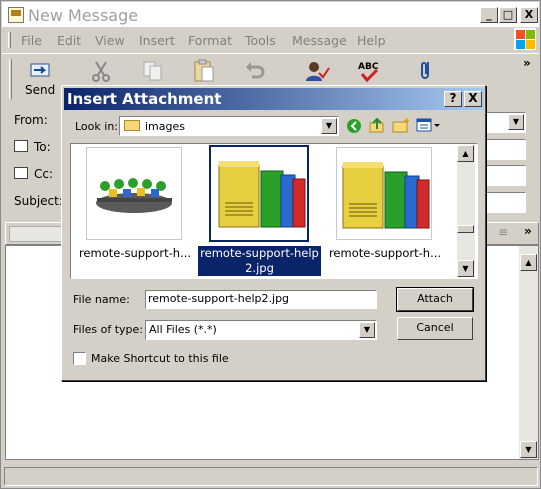  What do you see at coordinates (21, 173) in the screenshot?
I see `address-book-cc-icon` at bounding box center [21, 173].